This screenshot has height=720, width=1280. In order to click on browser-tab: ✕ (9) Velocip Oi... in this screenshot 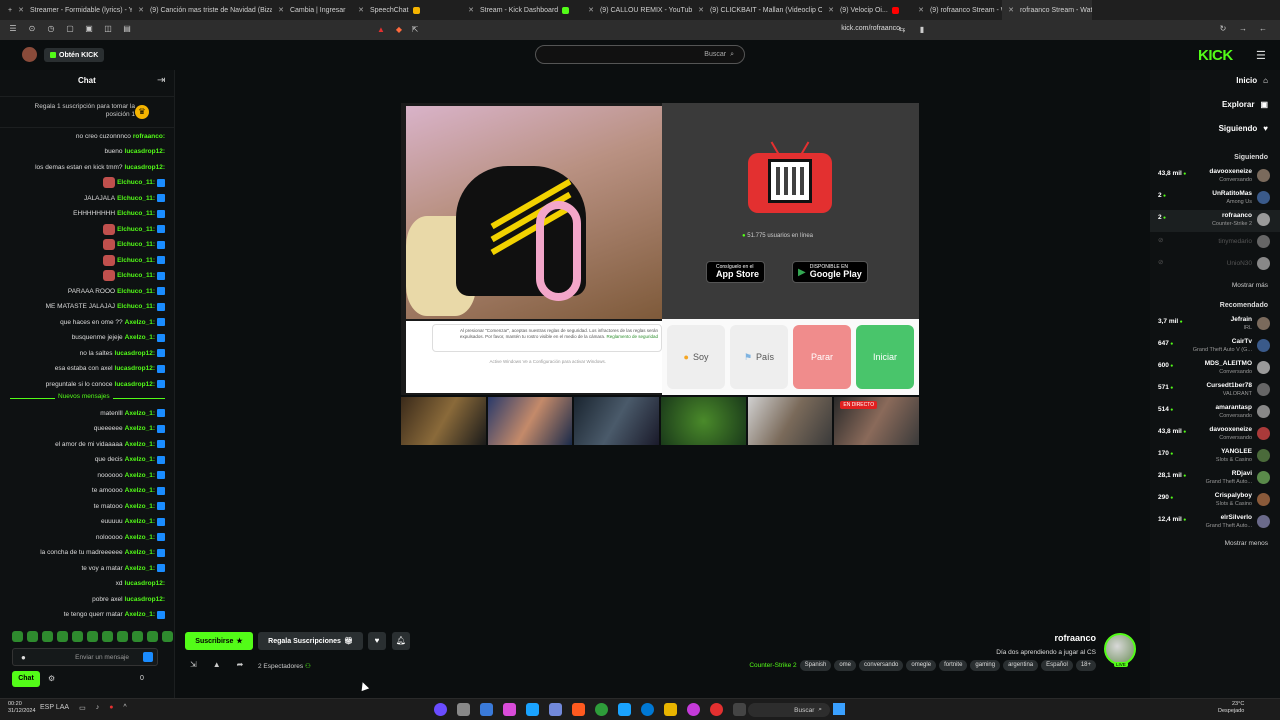, I will do `click(867, 10)`.